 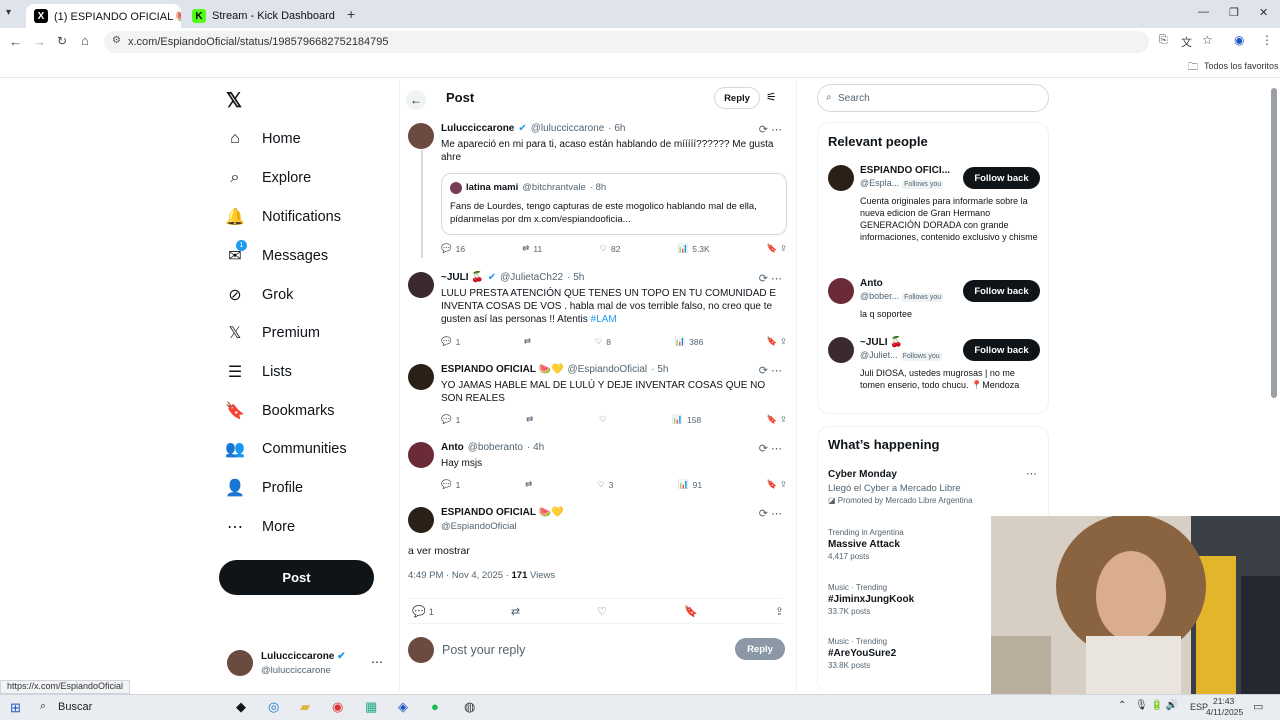 I want to click on nav-item-home: ⌂ Home, so click(x=262, y=139).